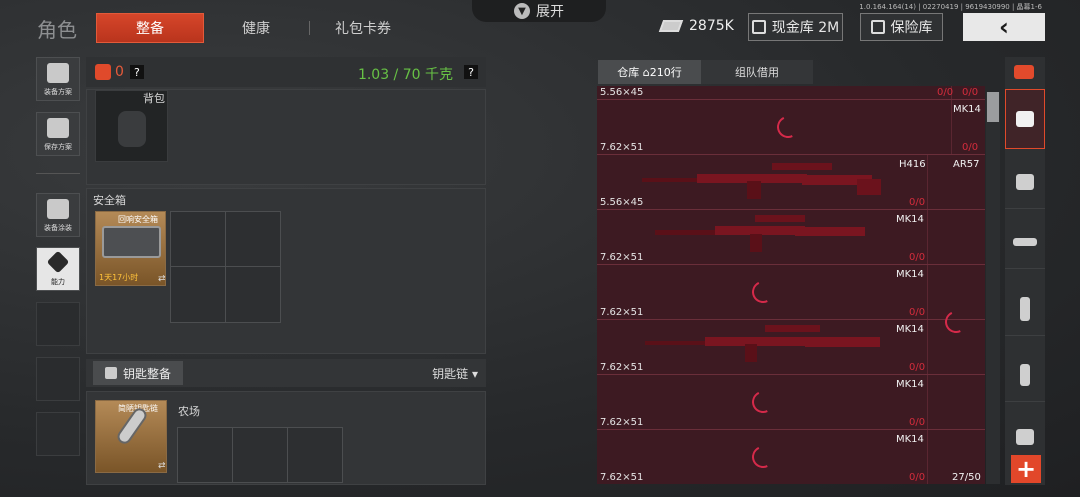  What do you see at coordinates (550, 12) in the screenshot?
I see `expand-label: 展开` at bounding box center [550, 12].